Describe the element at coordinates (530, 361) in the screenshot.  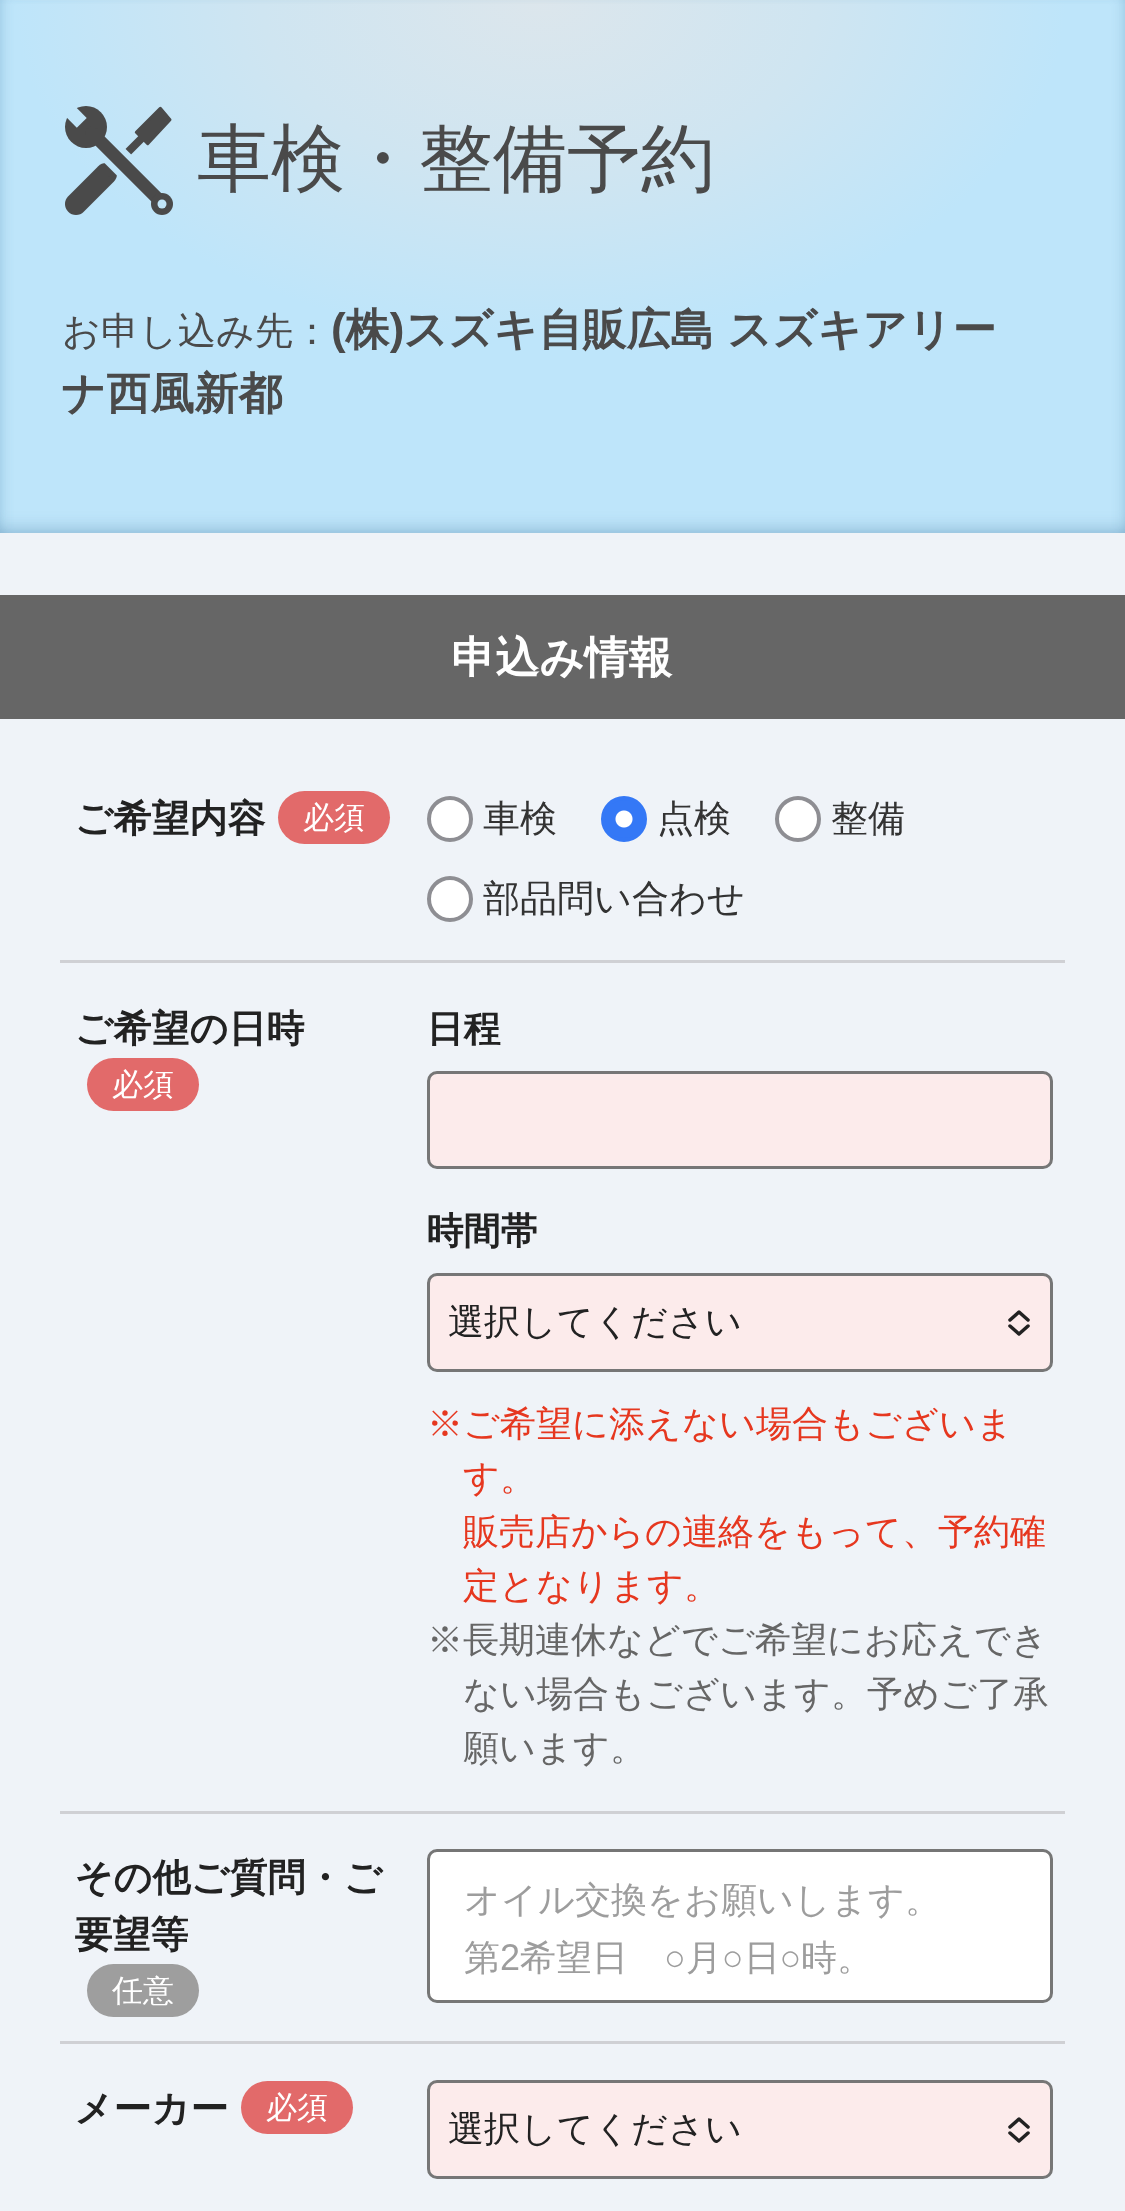
I see `applicant-text: お申し込み先：(株)スズキ自販広島 スズキアリーナ西風新都` at that location.